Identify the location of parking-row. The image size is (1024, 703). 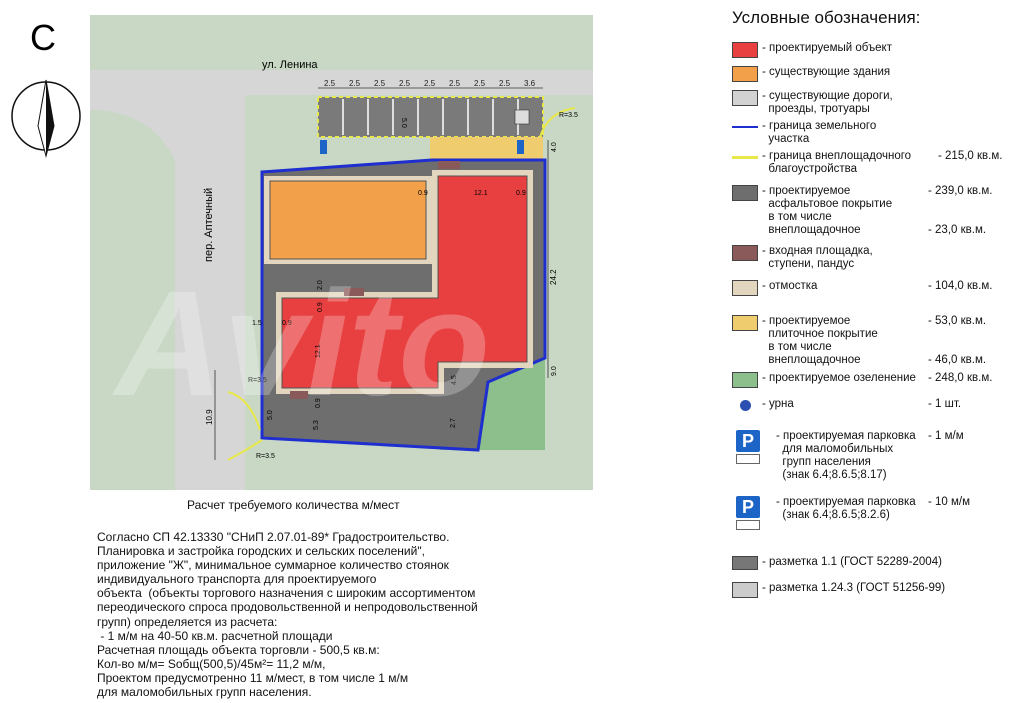
(430, 117).